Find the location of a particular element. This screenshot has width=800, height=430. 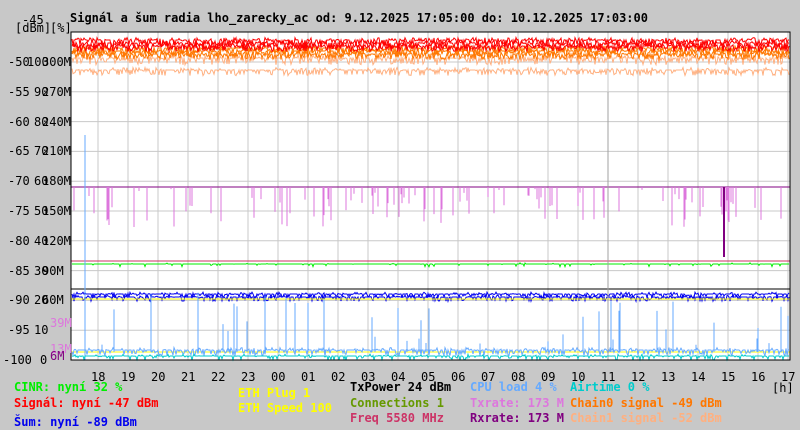

y-tick-rate: 210M is located at coordinates (56, 151).